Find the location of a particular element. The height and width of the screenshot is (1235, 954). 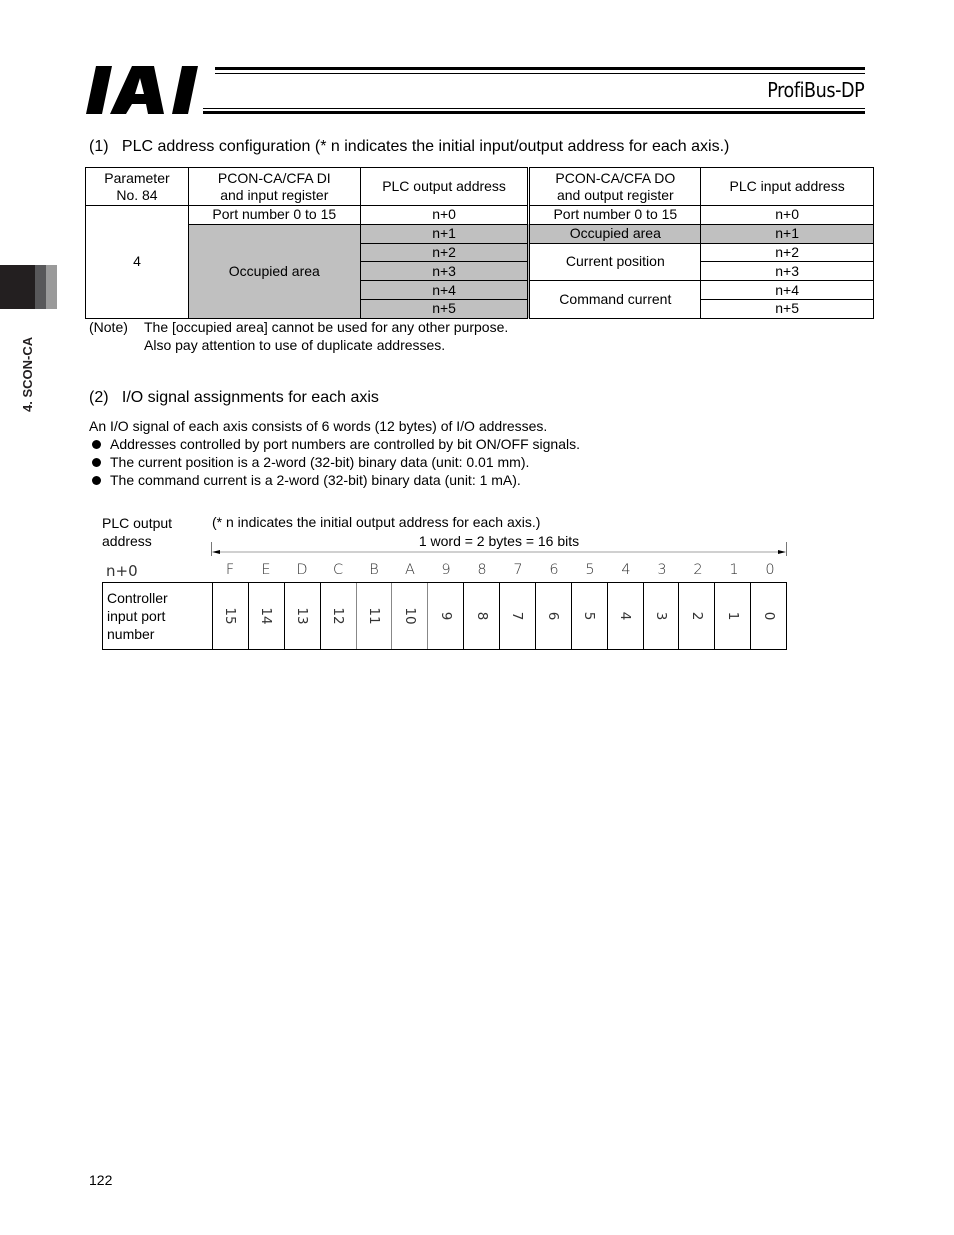

bit-label: 7 is located at coordinates (518, 570).